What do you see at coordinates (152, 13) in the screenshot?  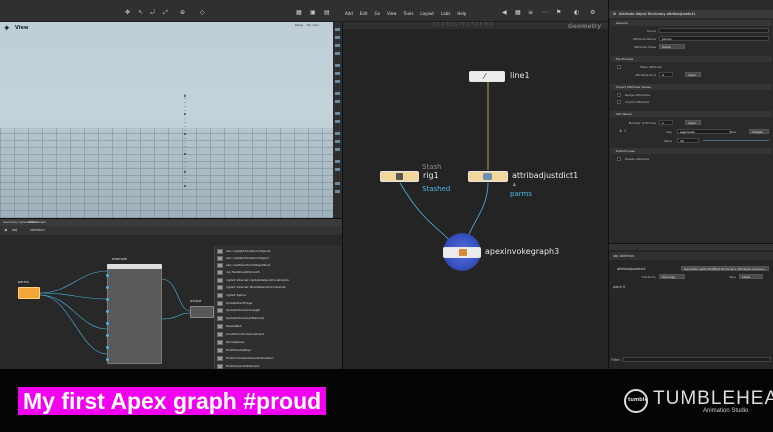 I see `rotate-tool-icon: ⤾` at bounding box center [152, 13].